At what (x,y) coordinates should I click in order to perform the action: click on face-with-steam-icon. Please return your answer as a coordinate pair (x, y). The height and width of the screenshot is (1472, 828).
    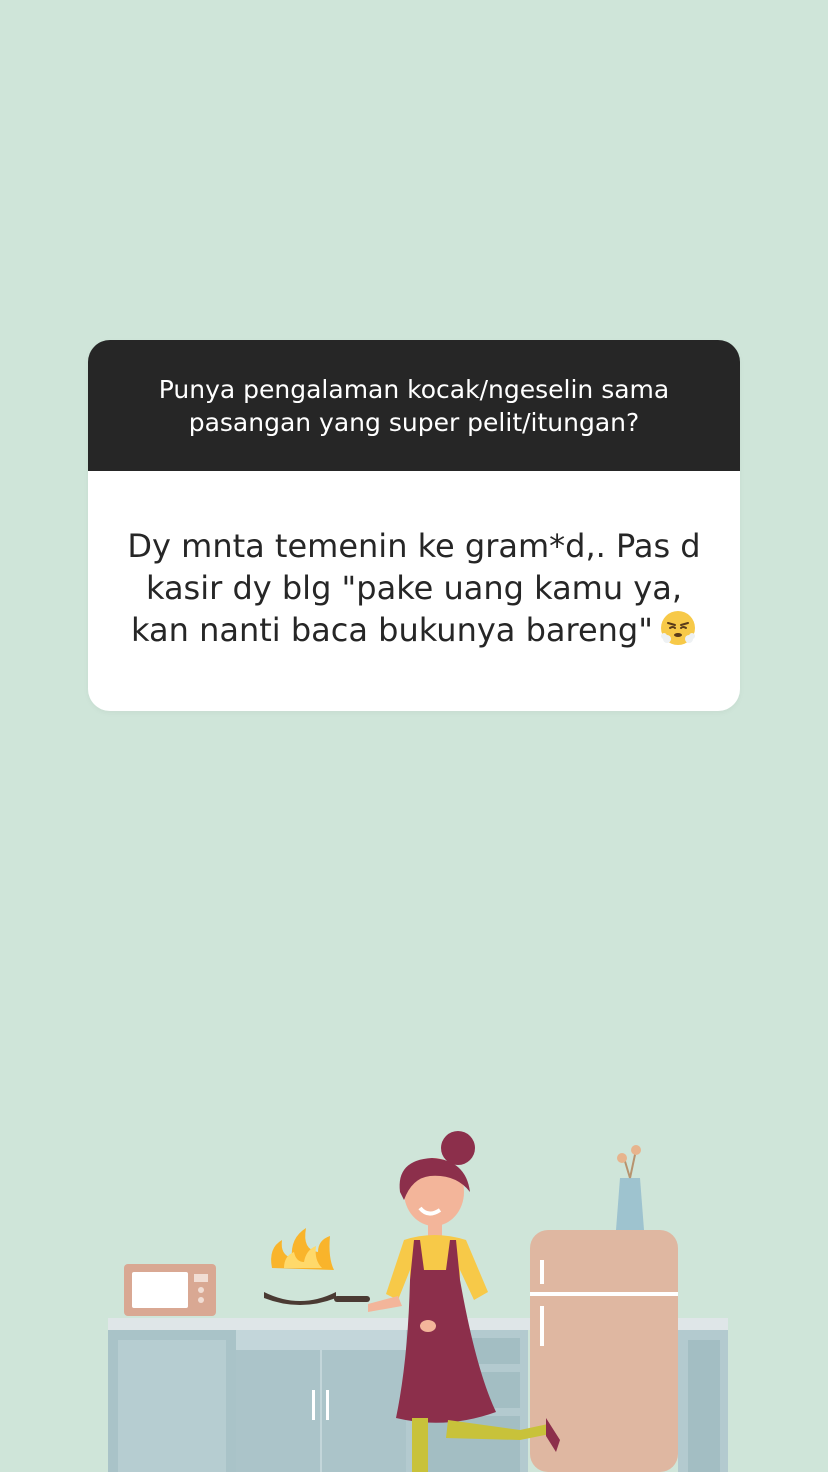
    Looking at the image, I should click on (678, 633).